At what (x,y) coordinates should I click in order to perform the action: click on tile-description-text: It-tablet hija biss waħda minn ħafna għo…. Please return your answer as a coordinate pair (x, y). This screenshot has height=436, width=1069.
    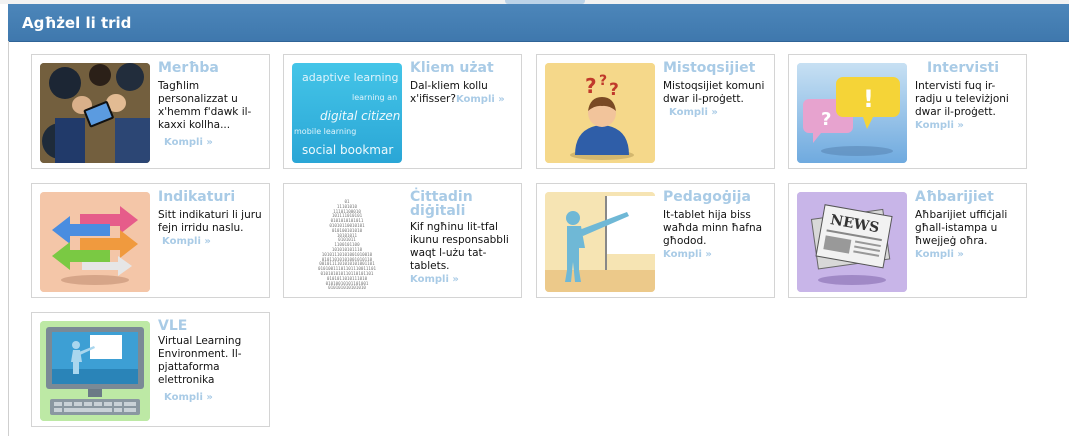
    Looking at the image, I should click on (713, 228).